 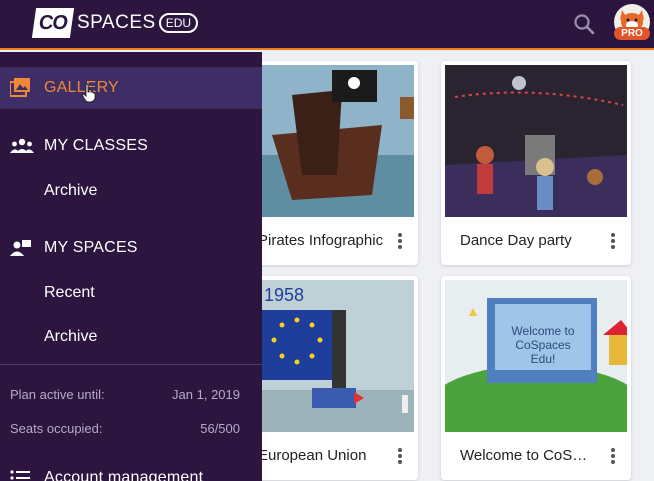 What do you see at coordinates (284, 295) in the screenshot?
I see `thumbnail-year: 1958` at bounding box center [284, 295].